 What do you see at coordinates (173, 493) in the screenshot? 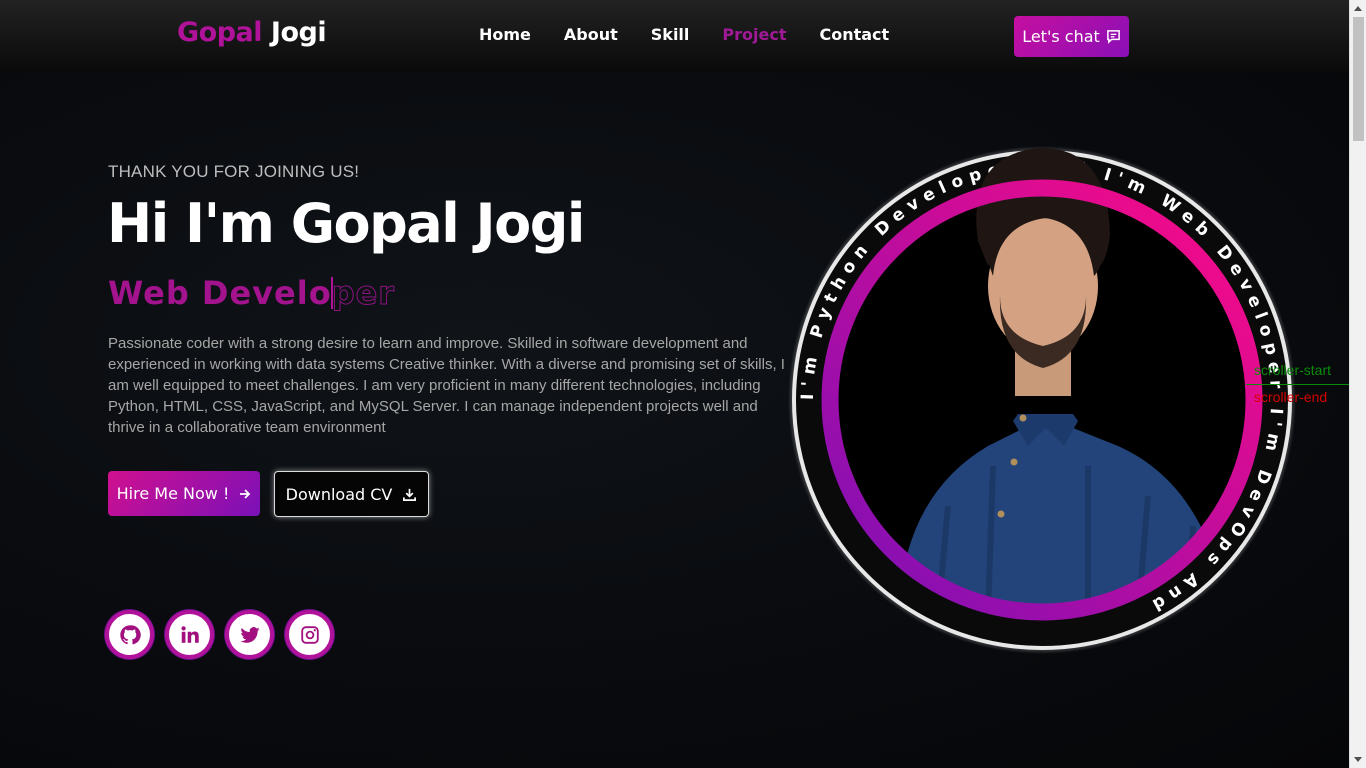
I see `hire-me-label: Hire Me Now !` at bounding box center [173, 493].